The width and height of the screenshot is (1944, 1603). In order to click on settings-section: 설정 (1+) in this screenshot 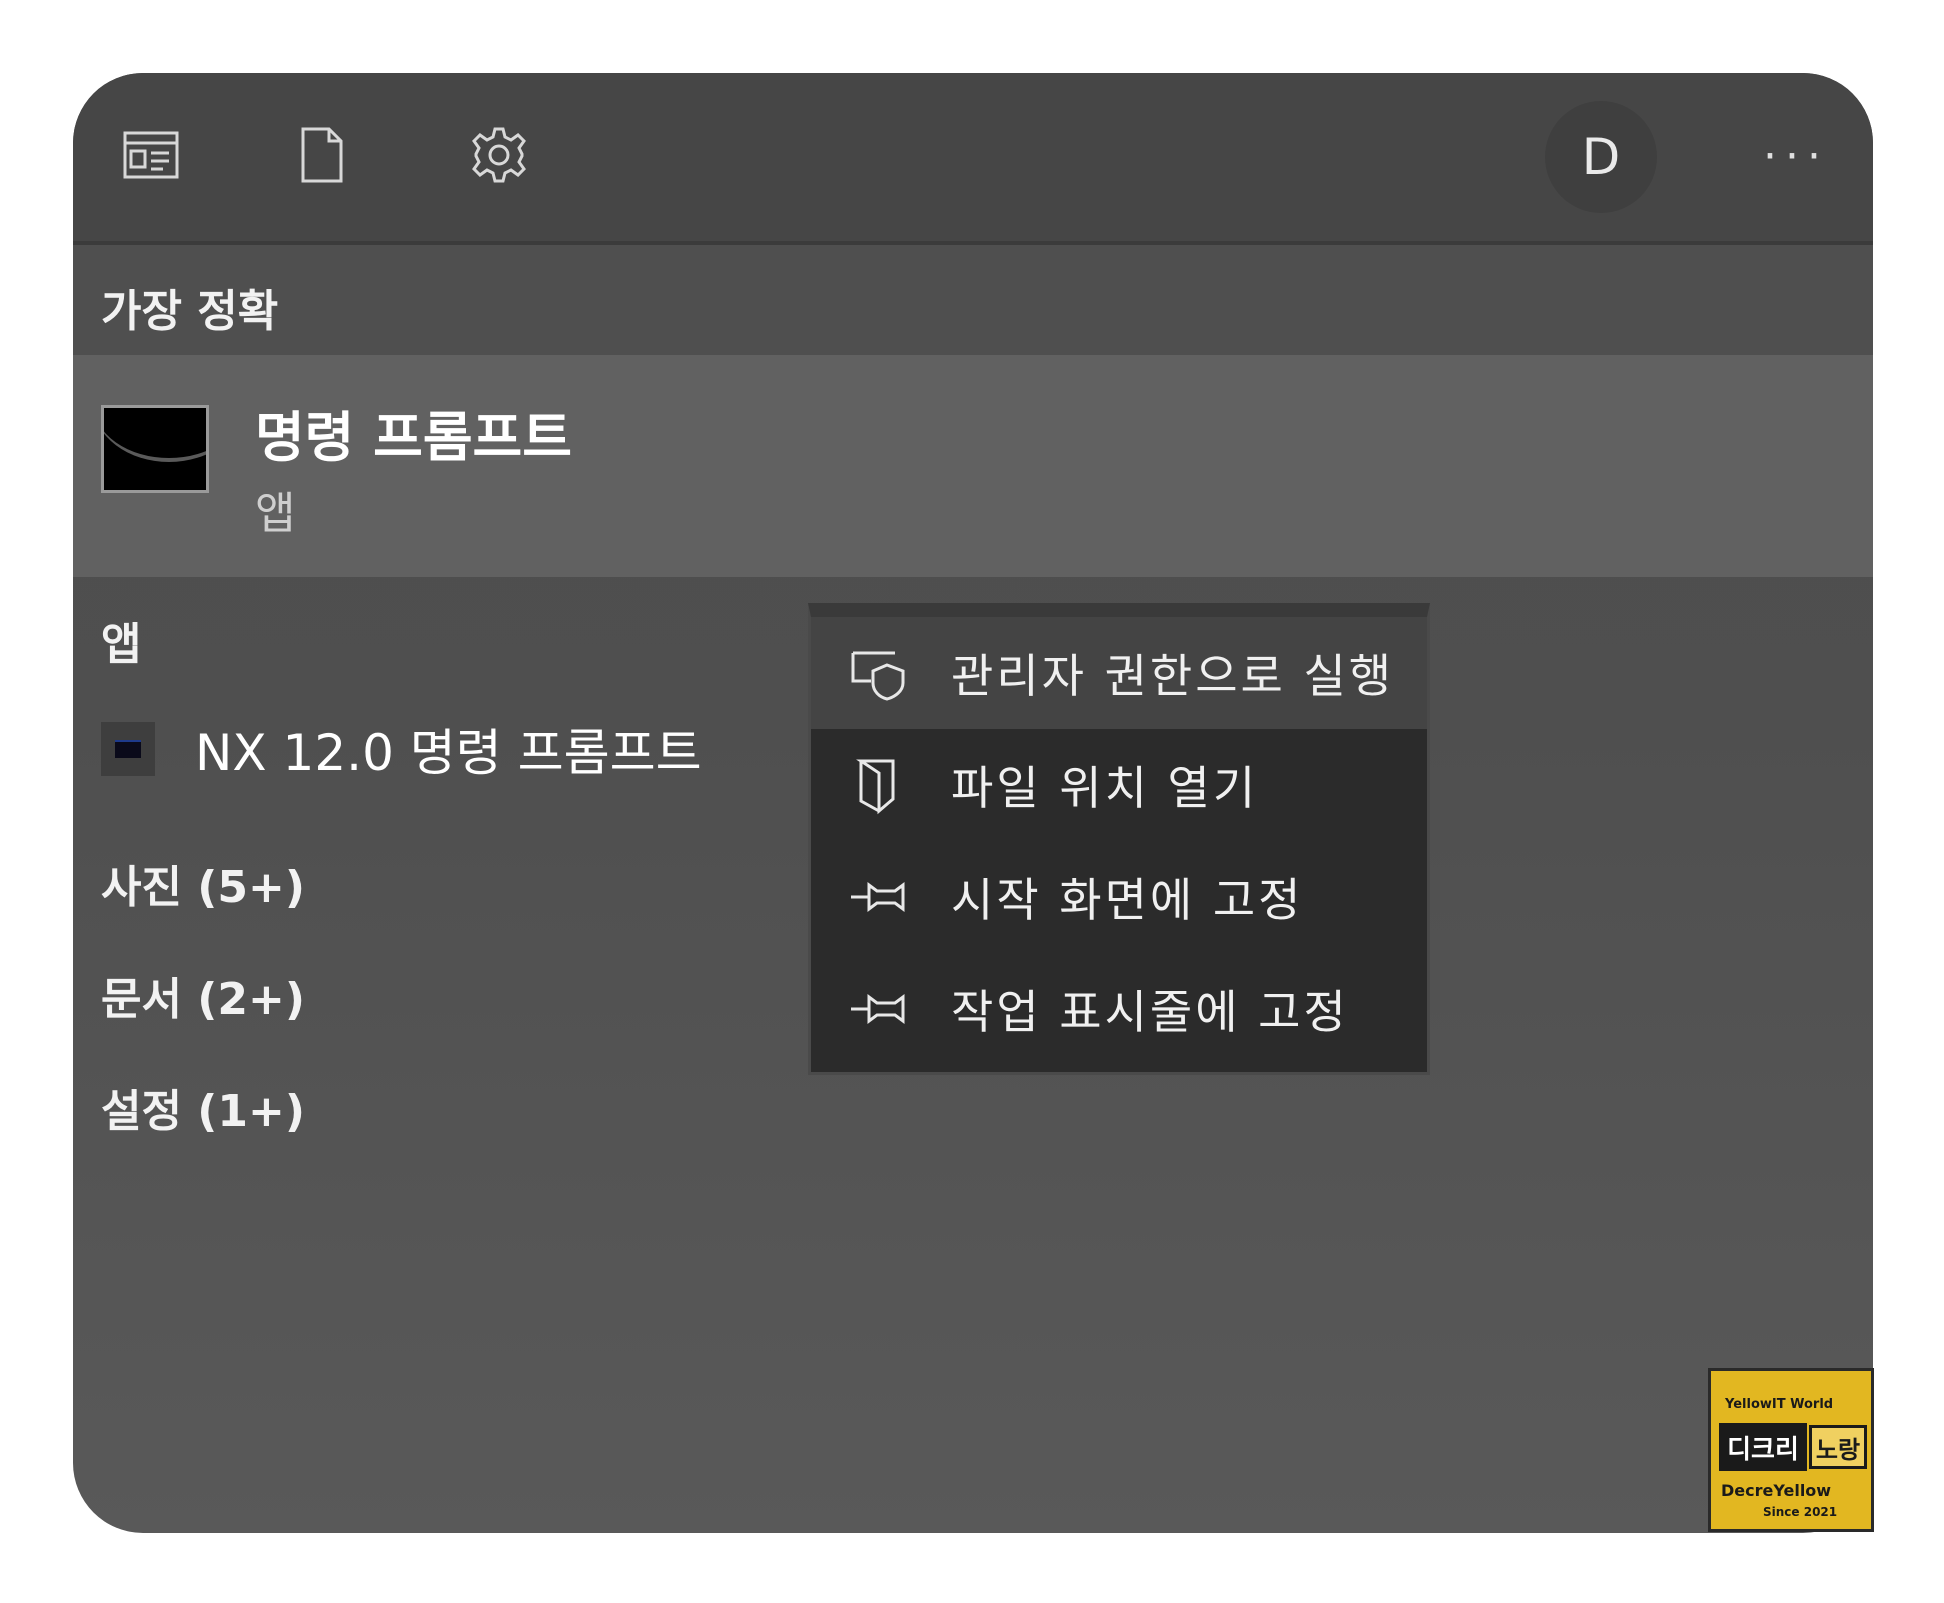, I will do `click(203, 1107)`.